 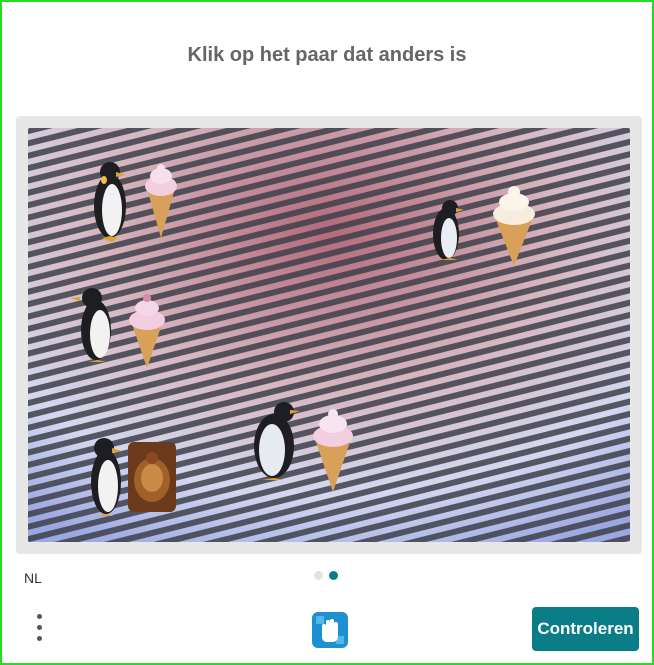 I want to click on verify-button: Controleren, so click(x=585, y=629).